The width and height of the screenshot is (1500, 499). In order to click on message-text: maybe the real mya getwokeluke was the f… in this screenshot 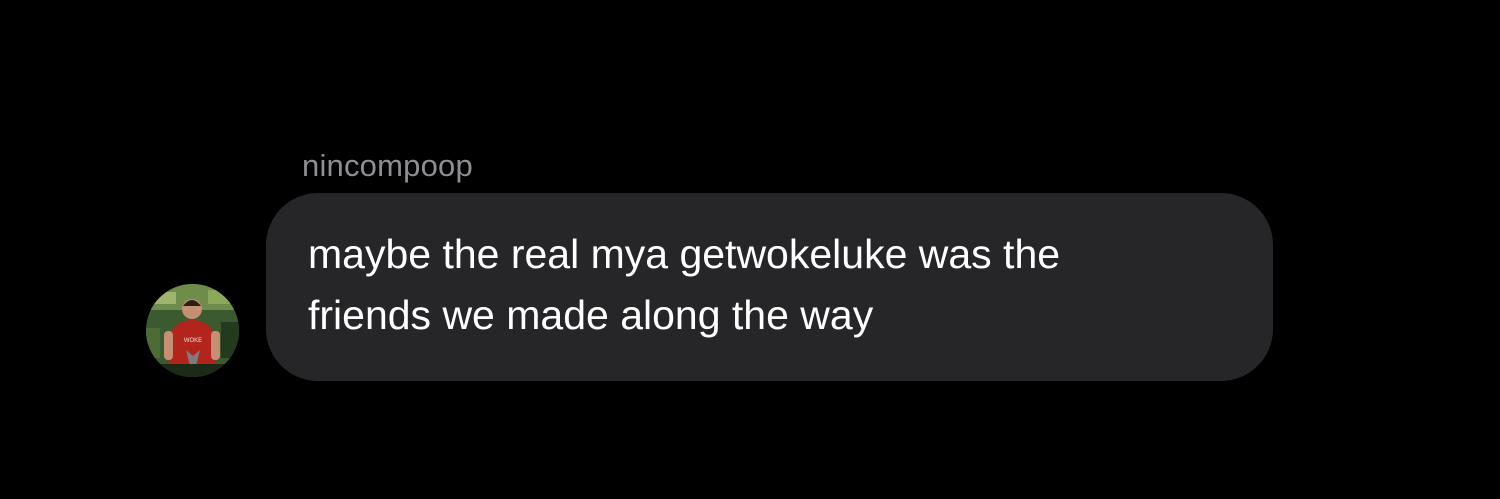, I will do `click(684, 284)`.